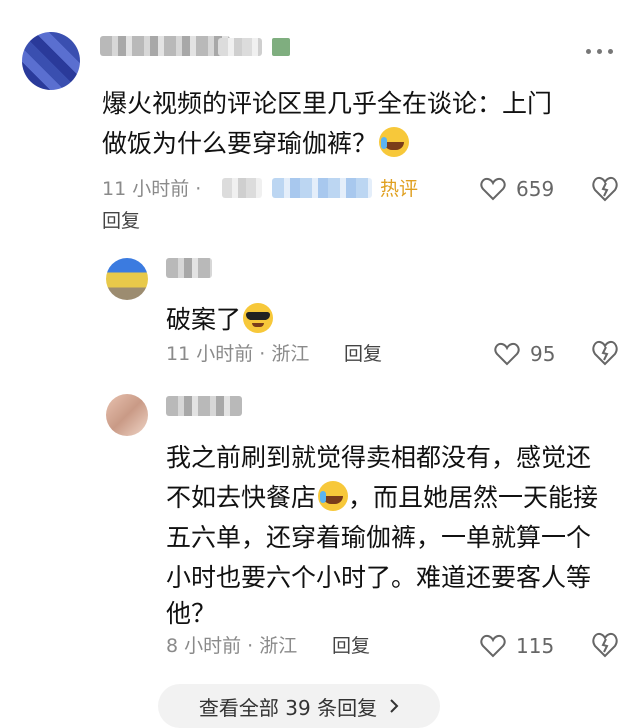  What do you see at coordinates (238, 354) in the screenshot?
I see `reply-time: 11 小时前 · 浙江` at bounding box center [238, 354].